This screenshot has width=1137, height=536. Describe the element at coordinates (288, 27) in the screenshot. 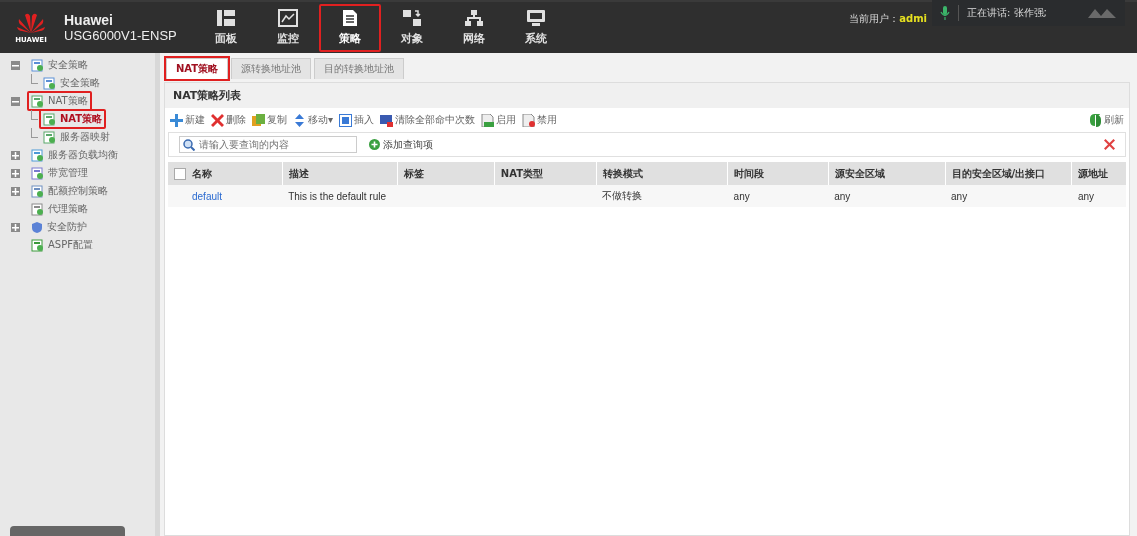

I see `nav-tab: 监控` at that location.